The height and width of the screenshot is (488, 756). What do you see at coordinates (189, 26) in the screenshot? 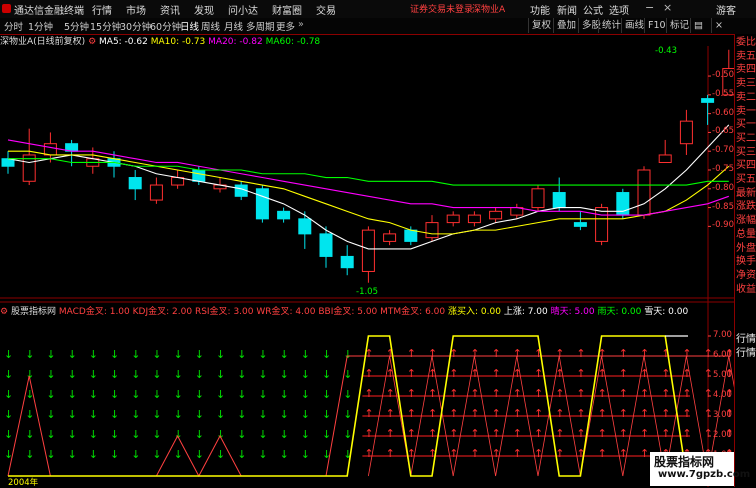
I see `period-daily: 日线` at bounding box center [189, 26].